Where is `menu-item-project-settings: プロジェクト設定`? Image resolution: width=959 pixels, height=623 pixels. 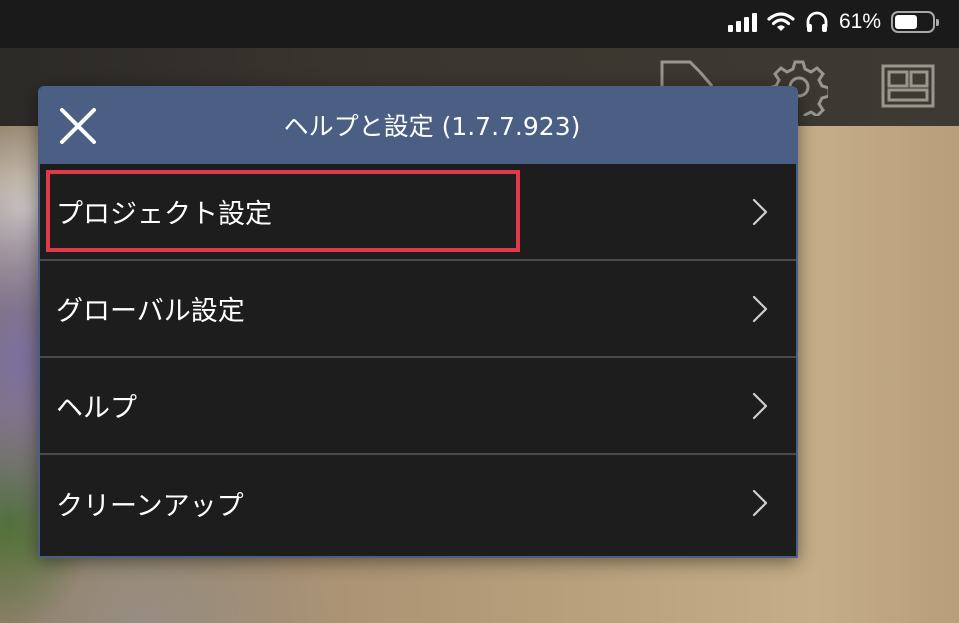
menu-item-project-settings: プロジェクト設定 is located at coordinates (418, 212).